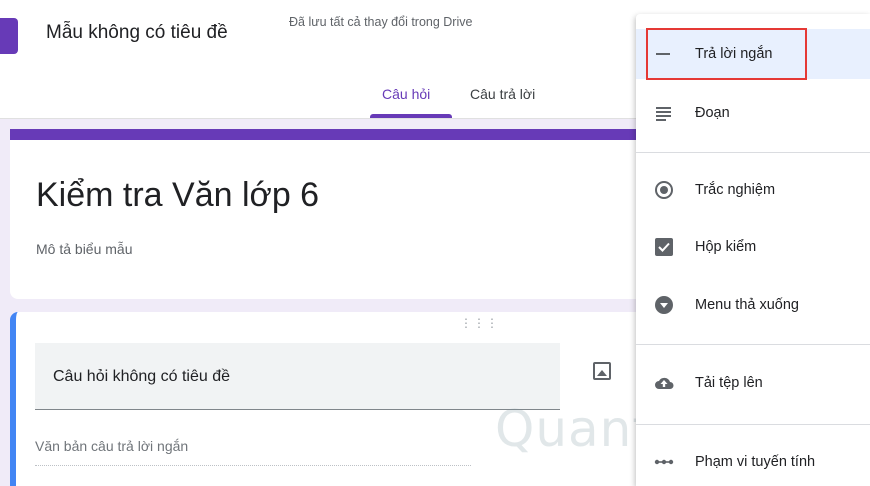  What do you see at coordinates (602, 371) in the screenshot?
I see `add-image-icon` at bounding box center [602, 371].